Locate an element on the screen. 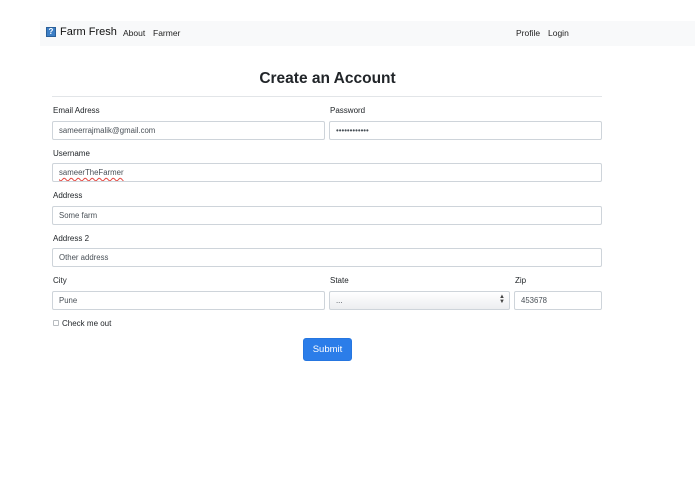 The height and width of the screenshot is (494, 695). city-field: Pune is located at coordinates (188, 300).